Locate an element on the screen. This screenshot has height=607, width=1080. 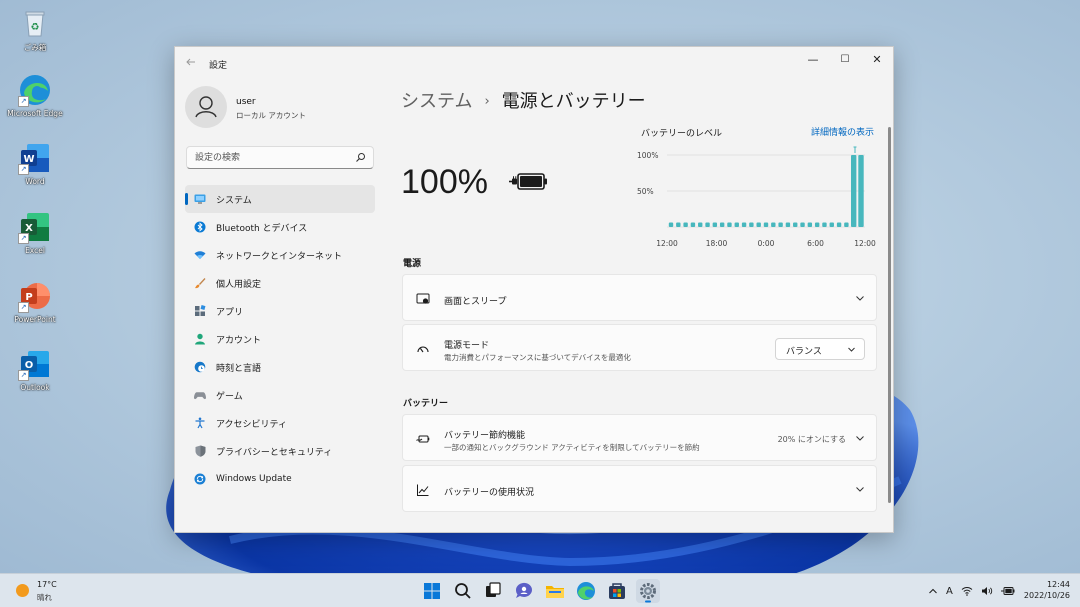
power-mode-title: 電源モード is located at coordinates (467, 346).